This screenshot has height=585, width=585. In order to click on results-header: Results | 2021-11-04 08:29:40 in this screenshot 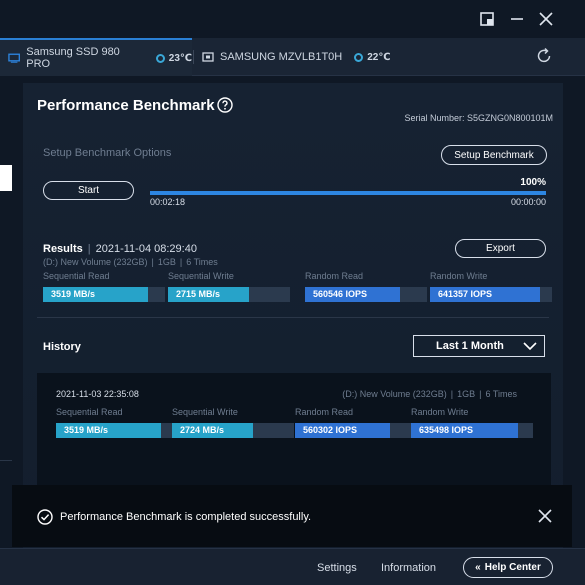, I will do `click(120, 249)`.